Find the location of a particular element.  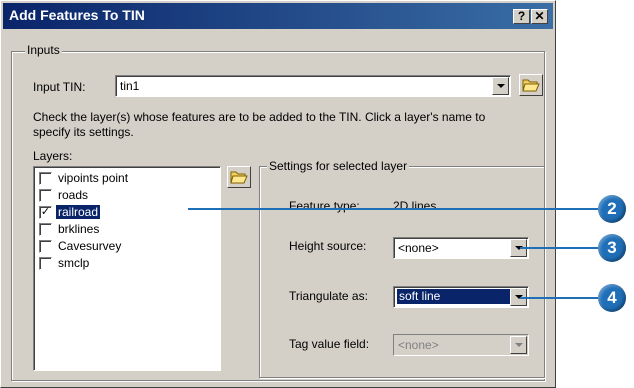

height-source-value: <none> is located at coordinates (418, 248).